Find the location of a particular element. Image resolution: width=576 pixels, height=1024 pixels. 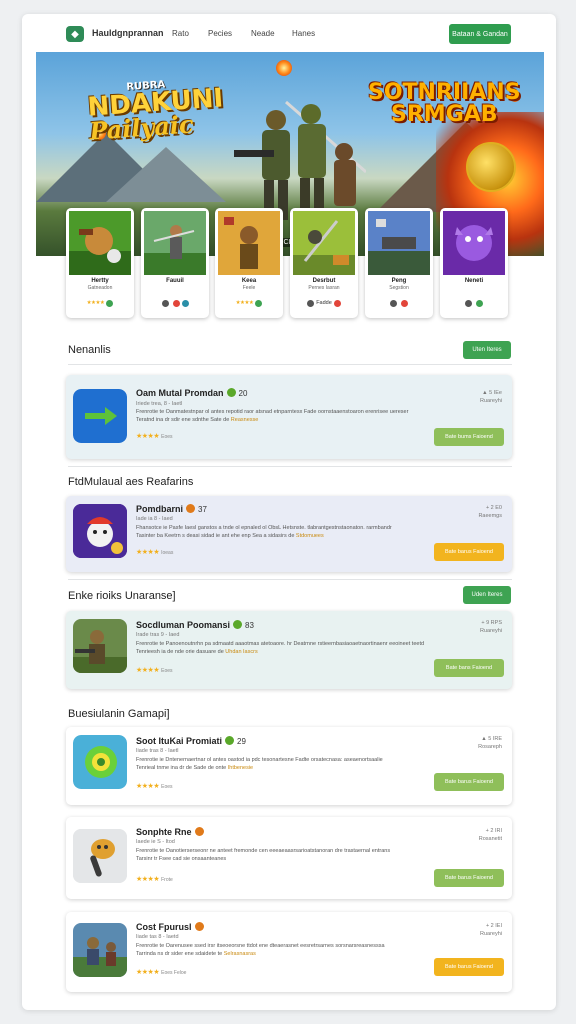

item-meta: ▲ 5 IEe Ruareyhi is located at coordinates (490, 397).